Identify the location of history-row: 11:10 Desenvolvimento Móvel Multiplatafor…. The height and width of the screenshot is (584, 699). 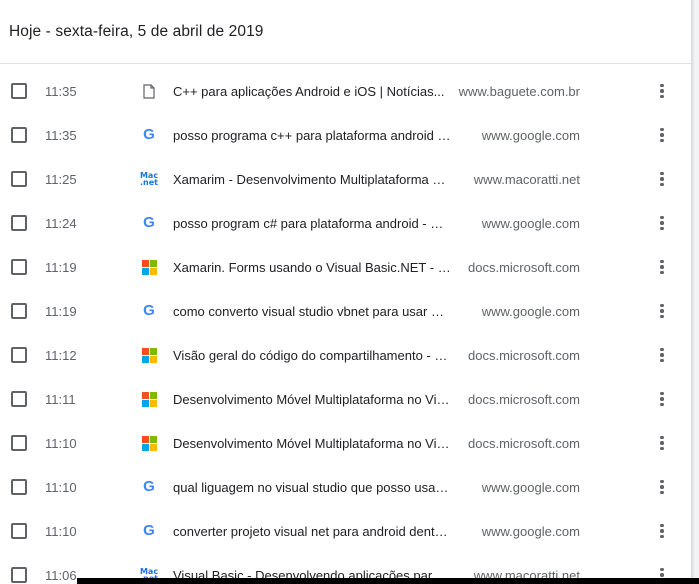
(345, 443).